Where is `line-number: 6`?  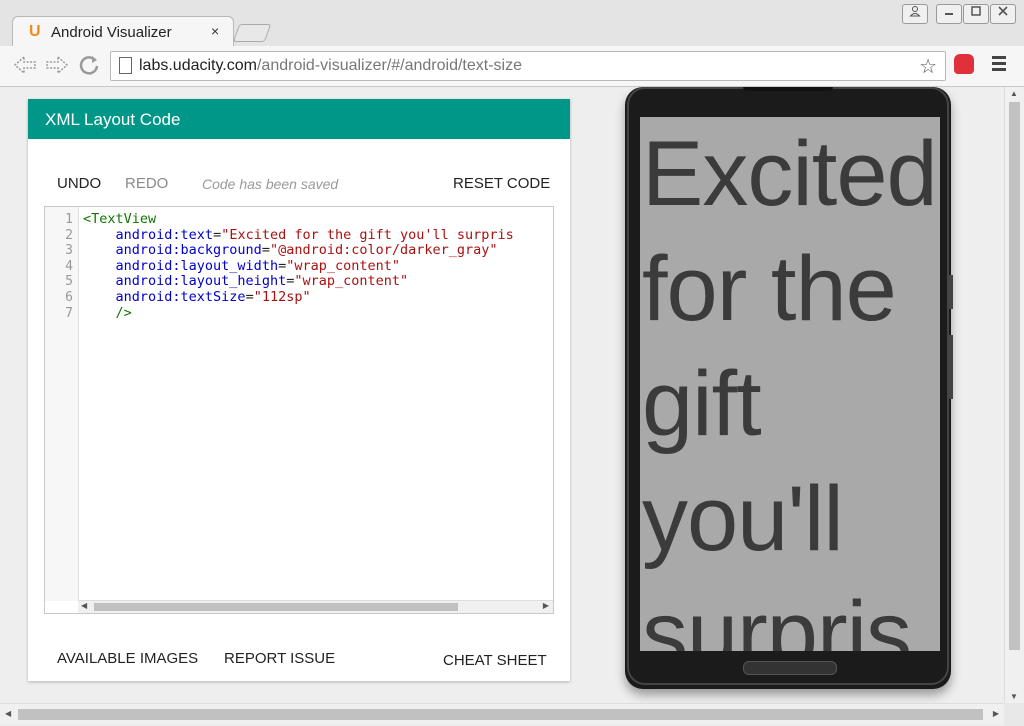 line-number: 6 is located at coordinates (69, 297).